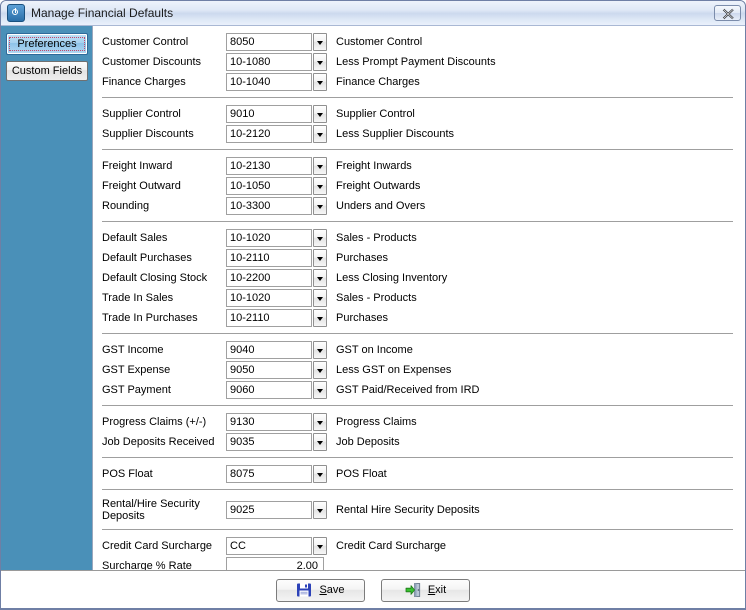 The width and height of the screenshot is (746, 610). What do you see at coordinates (157, 546) in the screenshot?
I see `settings-row-label: Credit Card Surcharge` at bounding box center [157, 546].